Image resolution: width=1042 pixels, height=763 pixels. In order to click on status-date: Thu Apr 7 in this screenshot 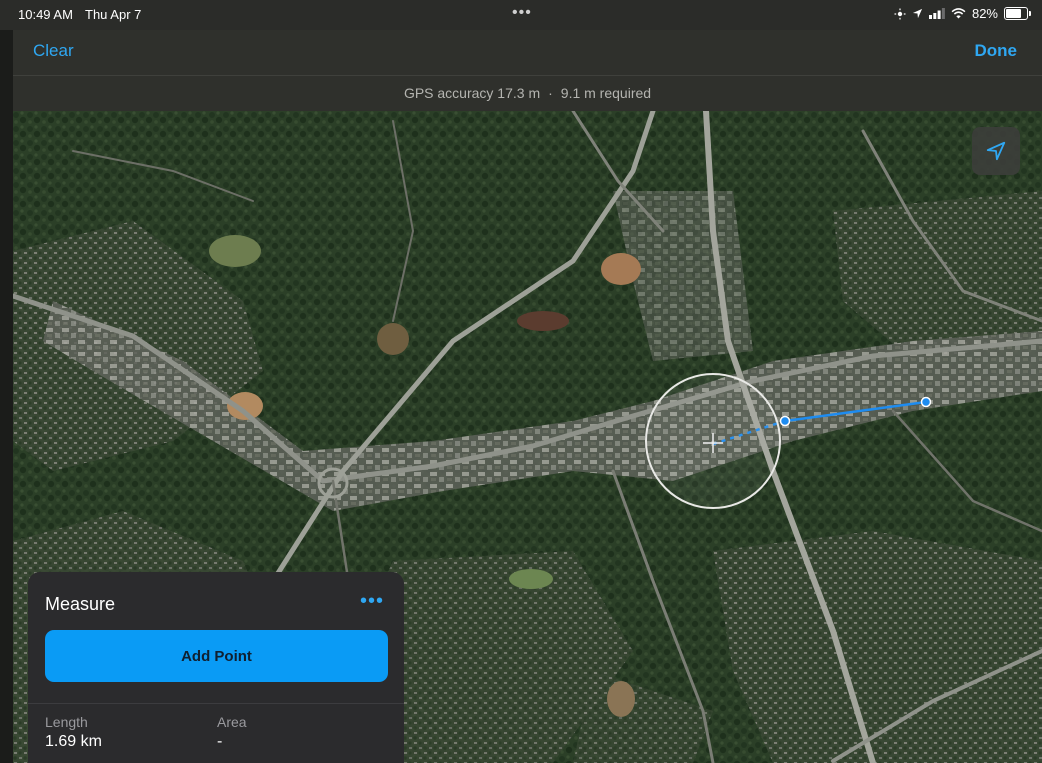, I will do `click(113, 14)`.